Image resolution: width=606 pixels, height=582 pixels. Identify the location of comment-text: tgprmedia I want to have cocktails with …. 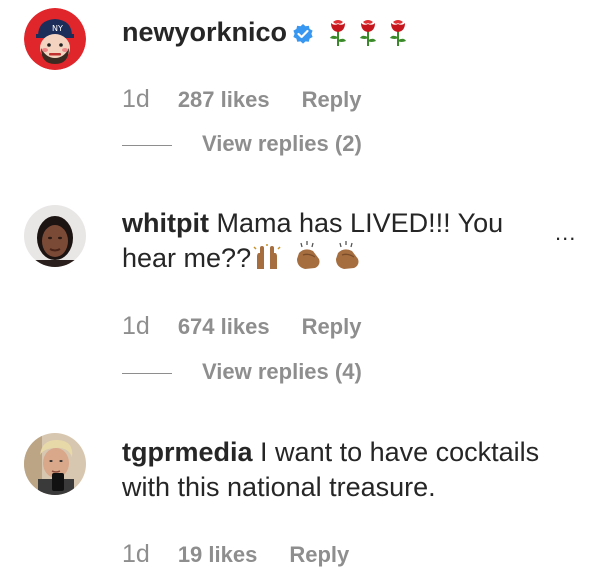
(342, 470).